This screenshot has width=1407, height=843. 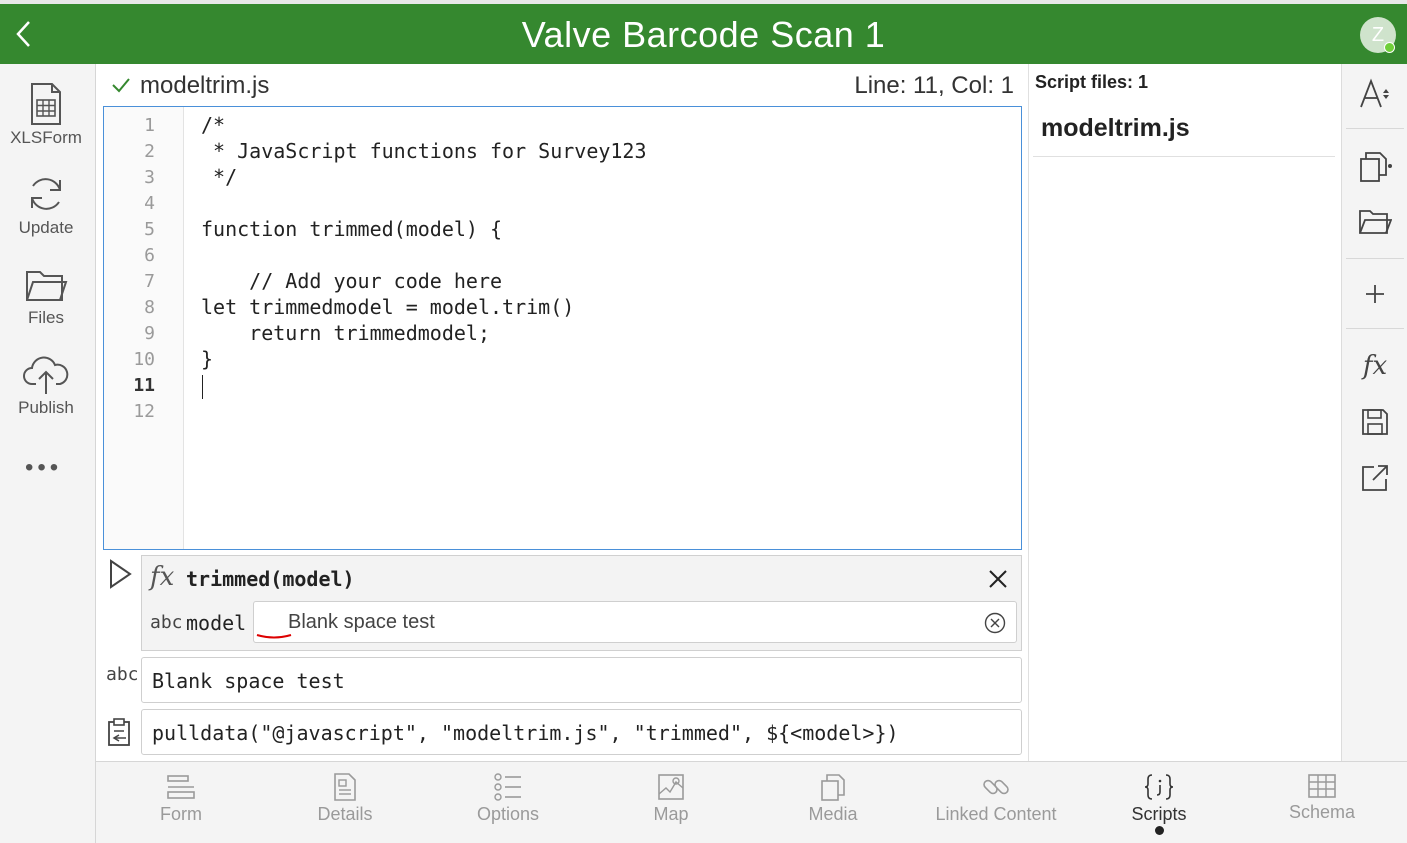 I want to click on script-file-item: modeltrim.js, so click(x=1184, y=130).